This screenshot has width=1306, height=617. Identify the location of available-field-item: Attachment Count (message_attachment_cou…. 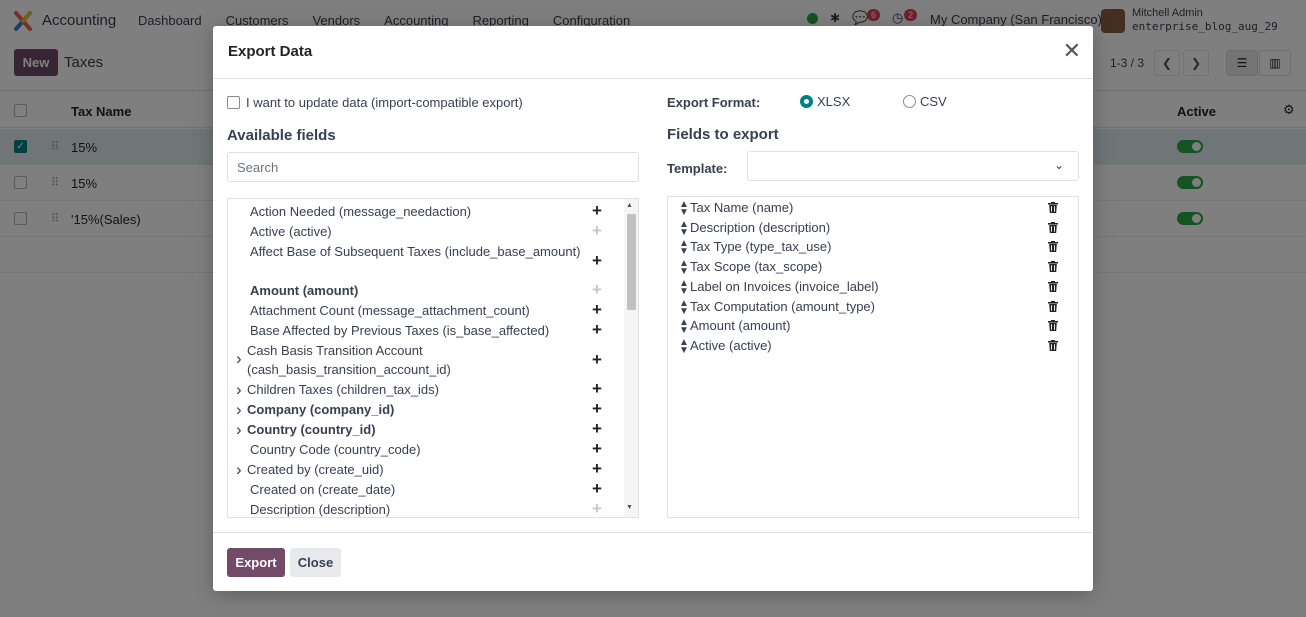
(426, 311).